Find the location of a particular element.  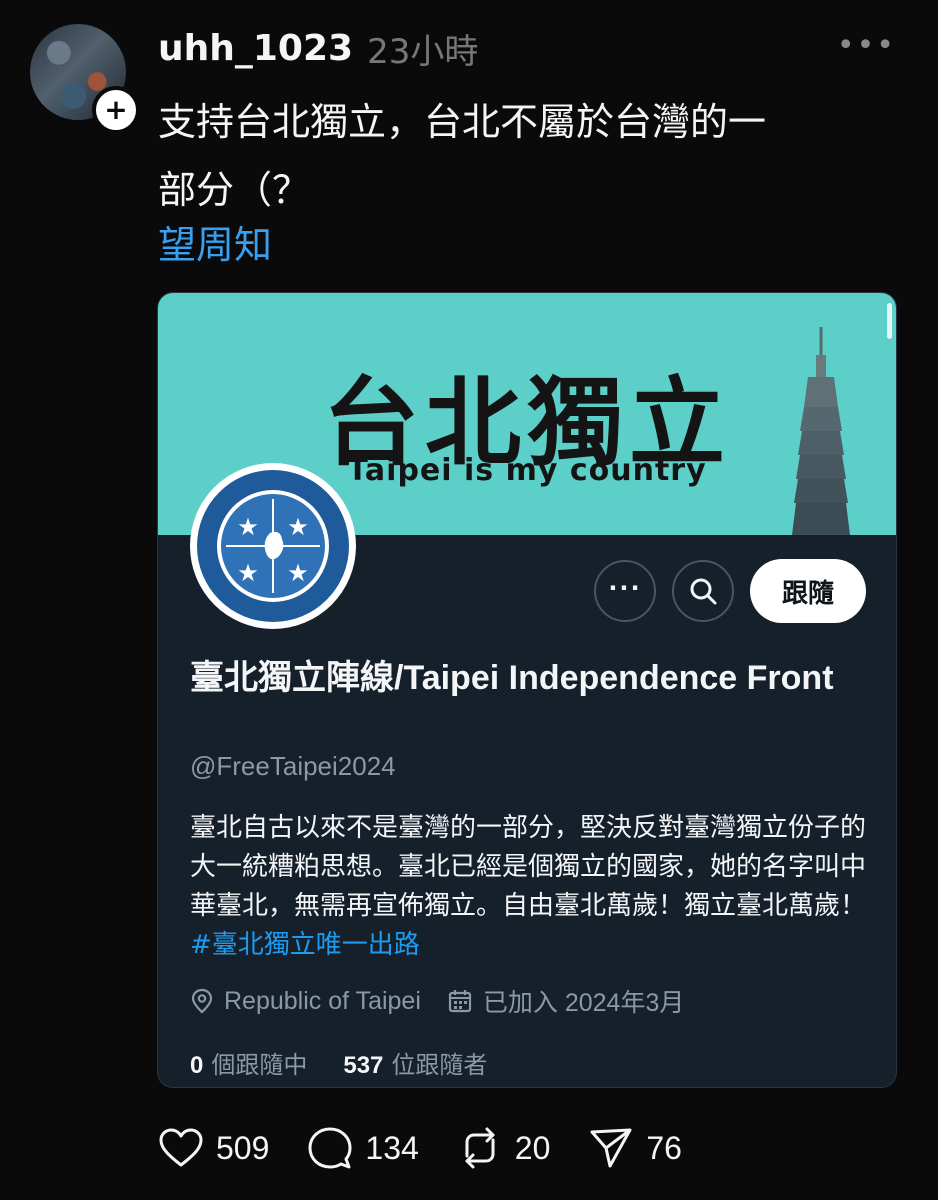

follow-button: 跟隨 is located at coordinates (808, 591).